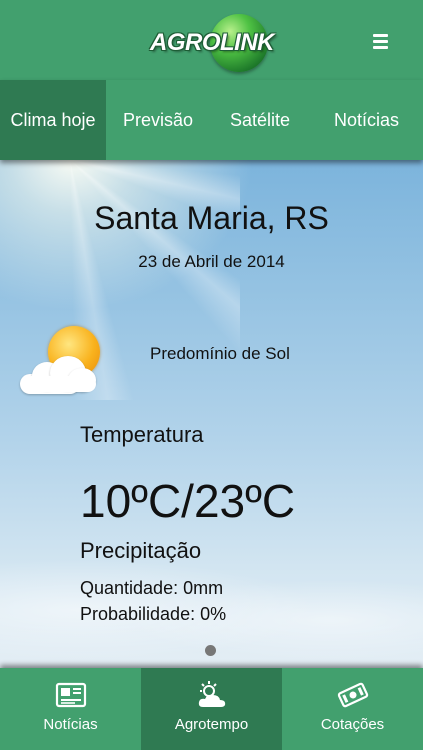  Describe the element at coordinates (62, 359) in the screenshot. I see `sun-behind-cloud-icon` at that location.